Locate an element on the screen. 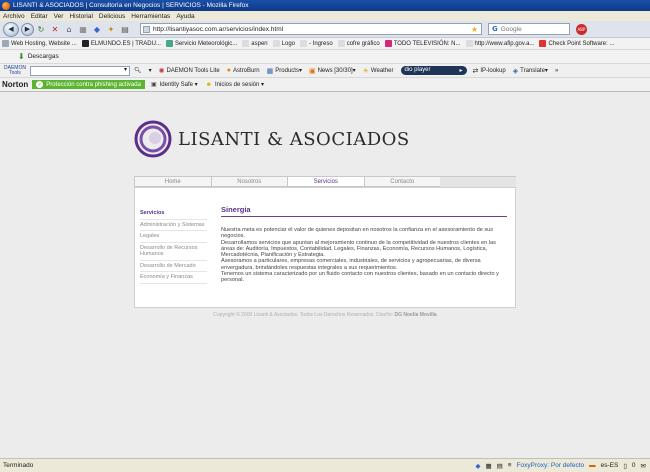  tab-servicios: Servicios is located at coordinates (325, 181).